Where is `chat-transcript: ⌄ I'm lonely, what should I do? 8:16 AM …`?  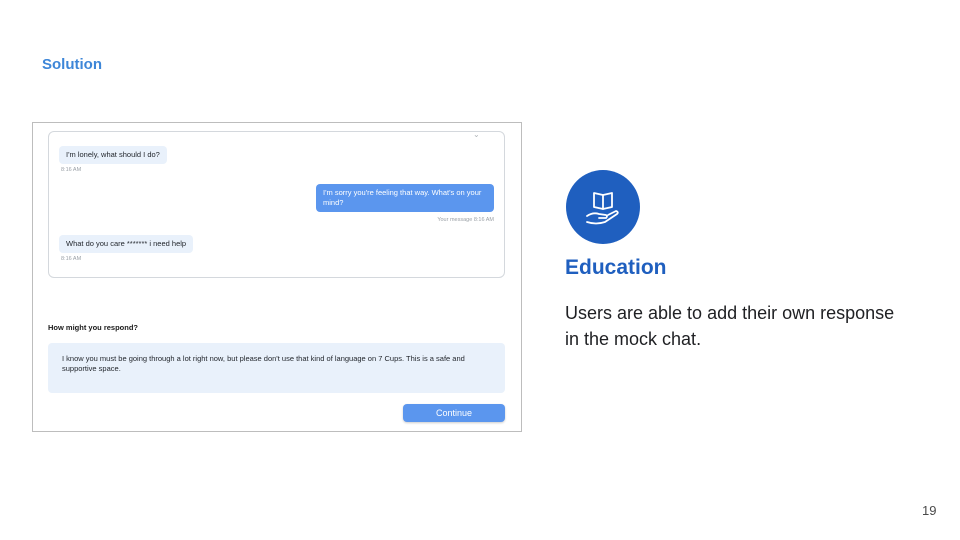 chat-transcript: ⌄ I'm lonely, what should I do? 8:16 AM … is located at coordinates (276, 204).